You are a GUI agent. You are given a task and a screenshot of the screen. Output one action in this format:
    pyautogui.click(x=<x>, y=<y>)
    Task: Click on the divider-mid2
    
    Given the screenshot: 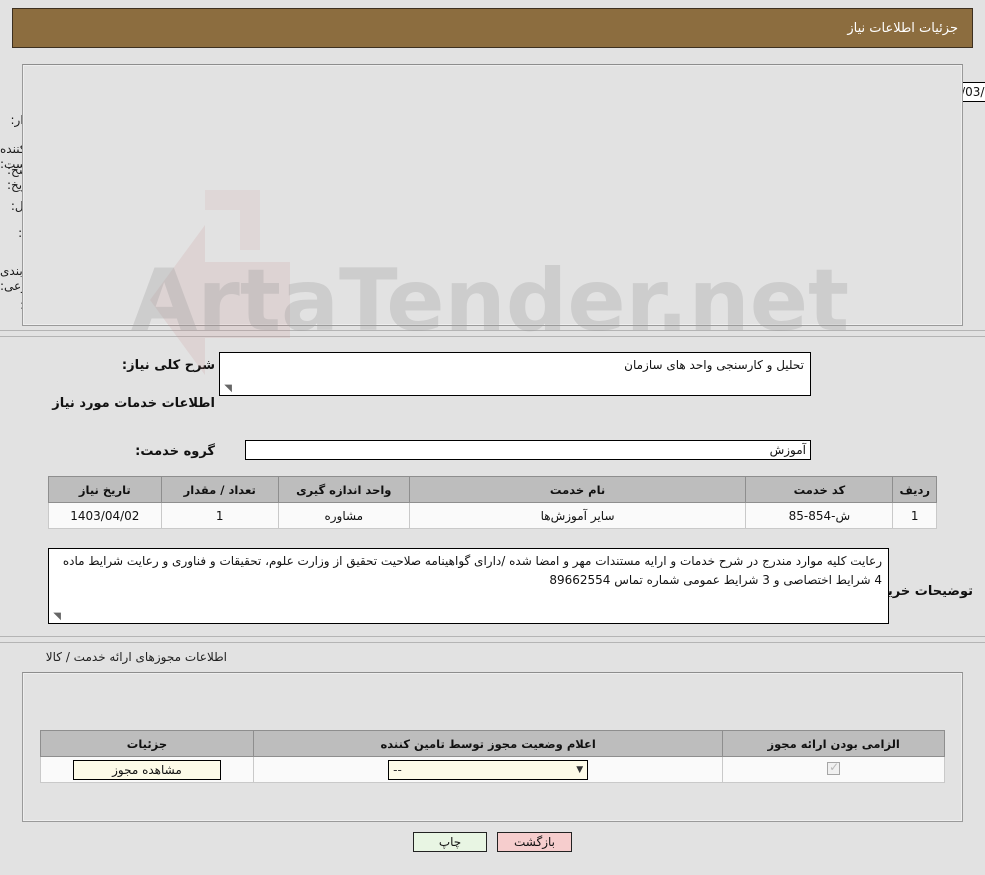 What is the action you would take?
    pyautogui.click(x=492, y=642)
    